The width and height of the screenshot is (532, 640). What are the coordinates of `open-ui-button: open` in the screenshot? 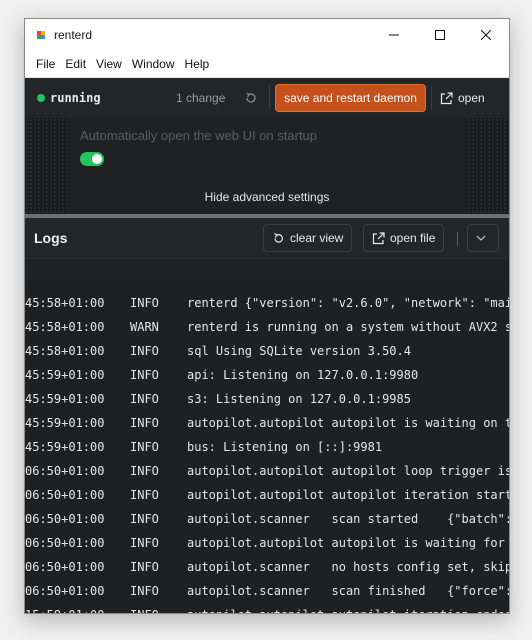 It's located at (462, 98).